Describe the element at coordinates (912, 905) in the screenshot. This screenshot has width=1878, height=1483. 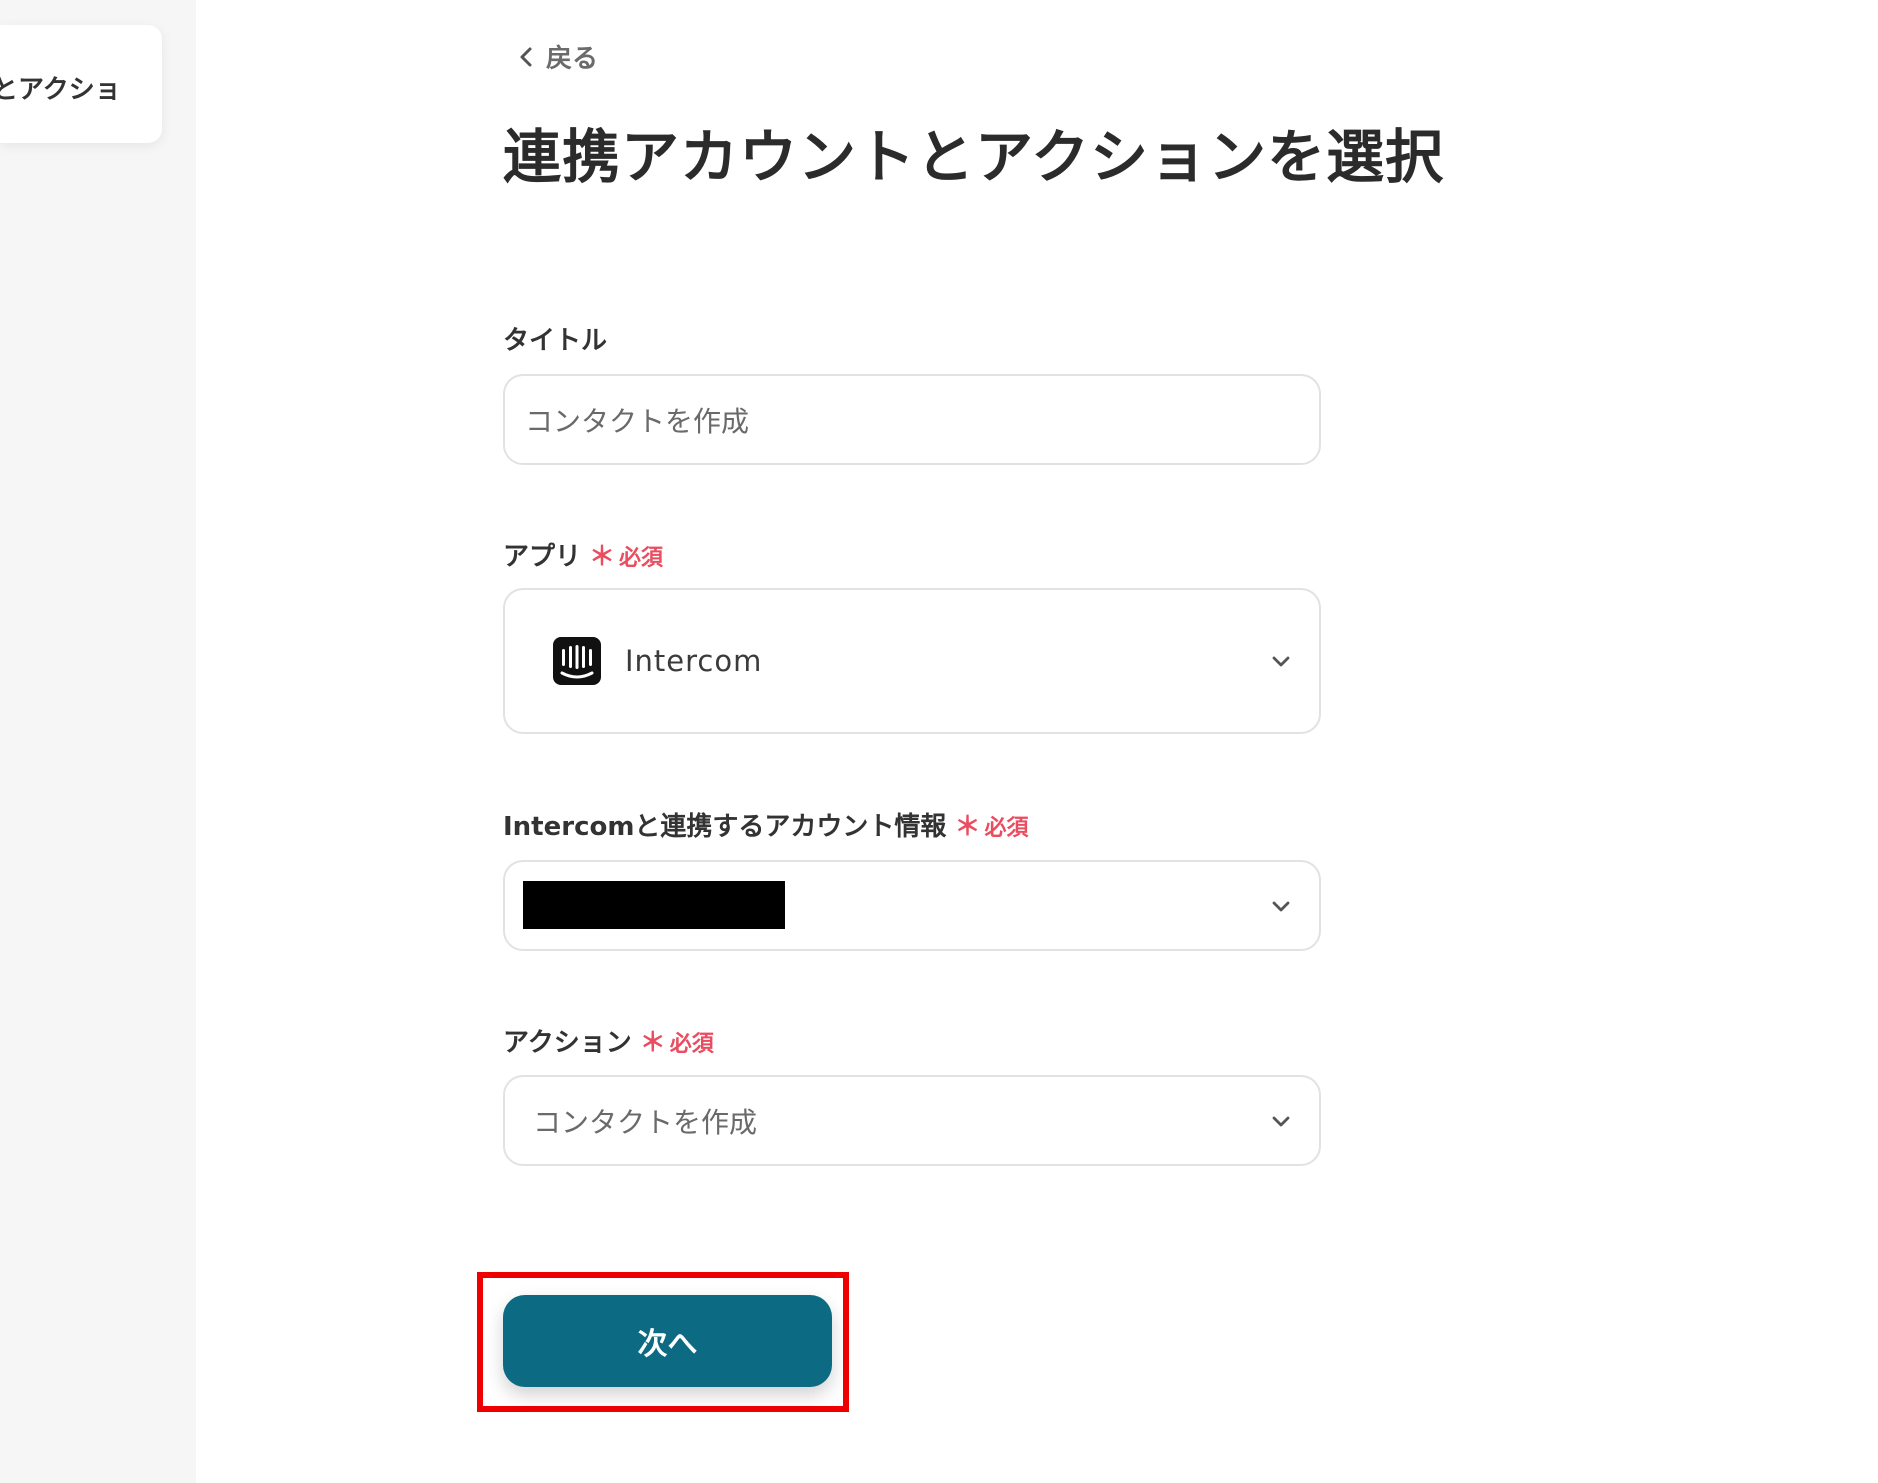
I see `account-select` at that location.